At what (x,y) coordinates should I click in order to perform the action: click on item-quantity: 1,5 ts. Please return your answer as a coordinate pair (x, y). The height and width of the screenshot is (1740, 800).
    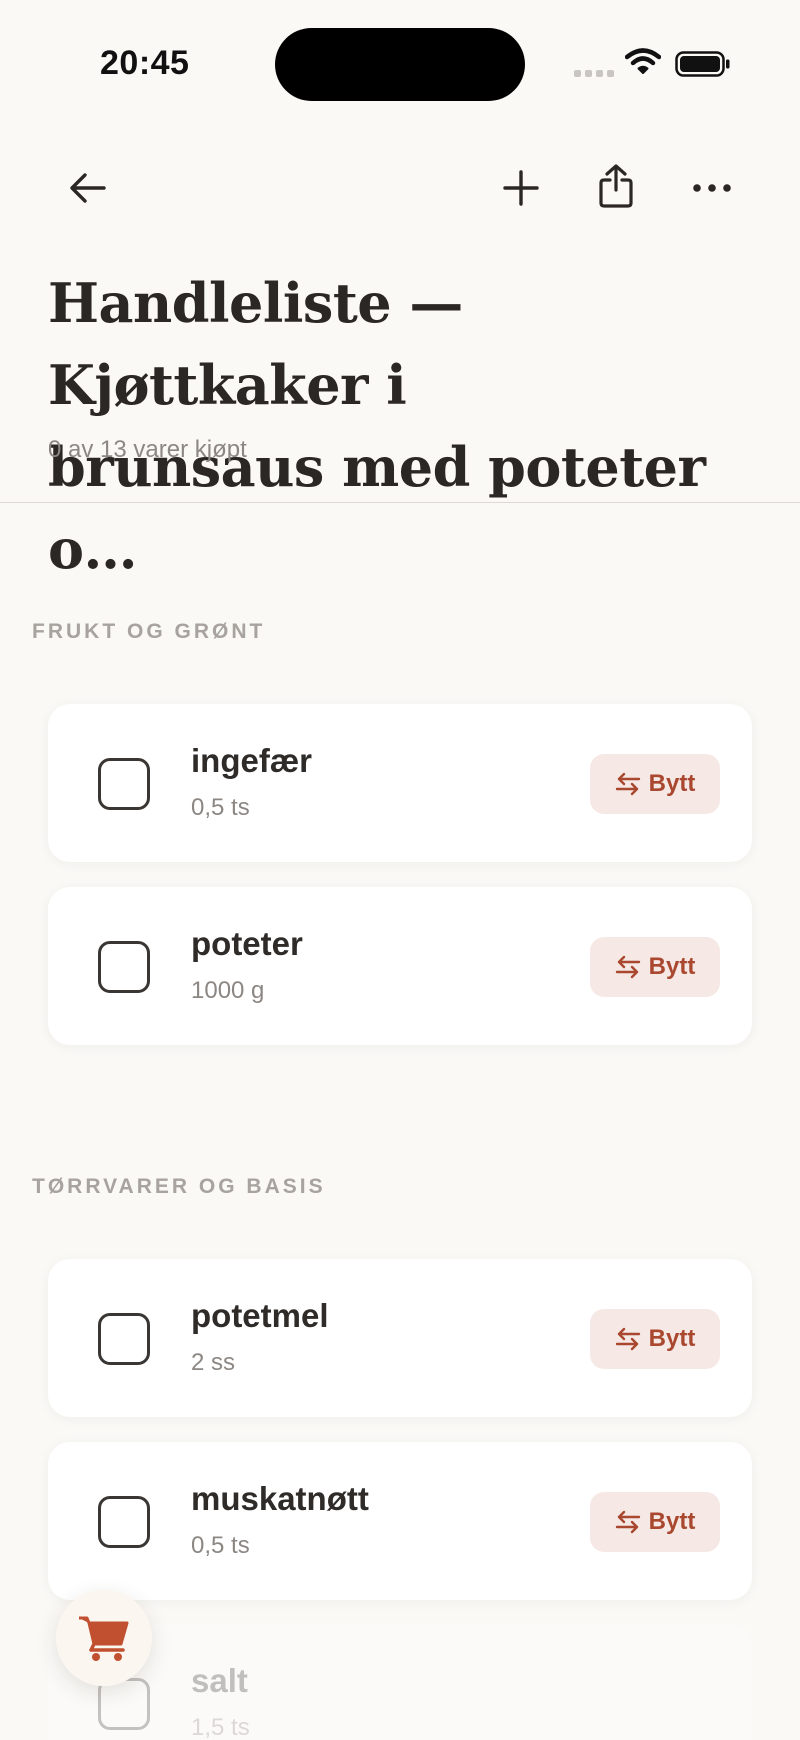
    Looking at the image, I should click on (220, 1727).